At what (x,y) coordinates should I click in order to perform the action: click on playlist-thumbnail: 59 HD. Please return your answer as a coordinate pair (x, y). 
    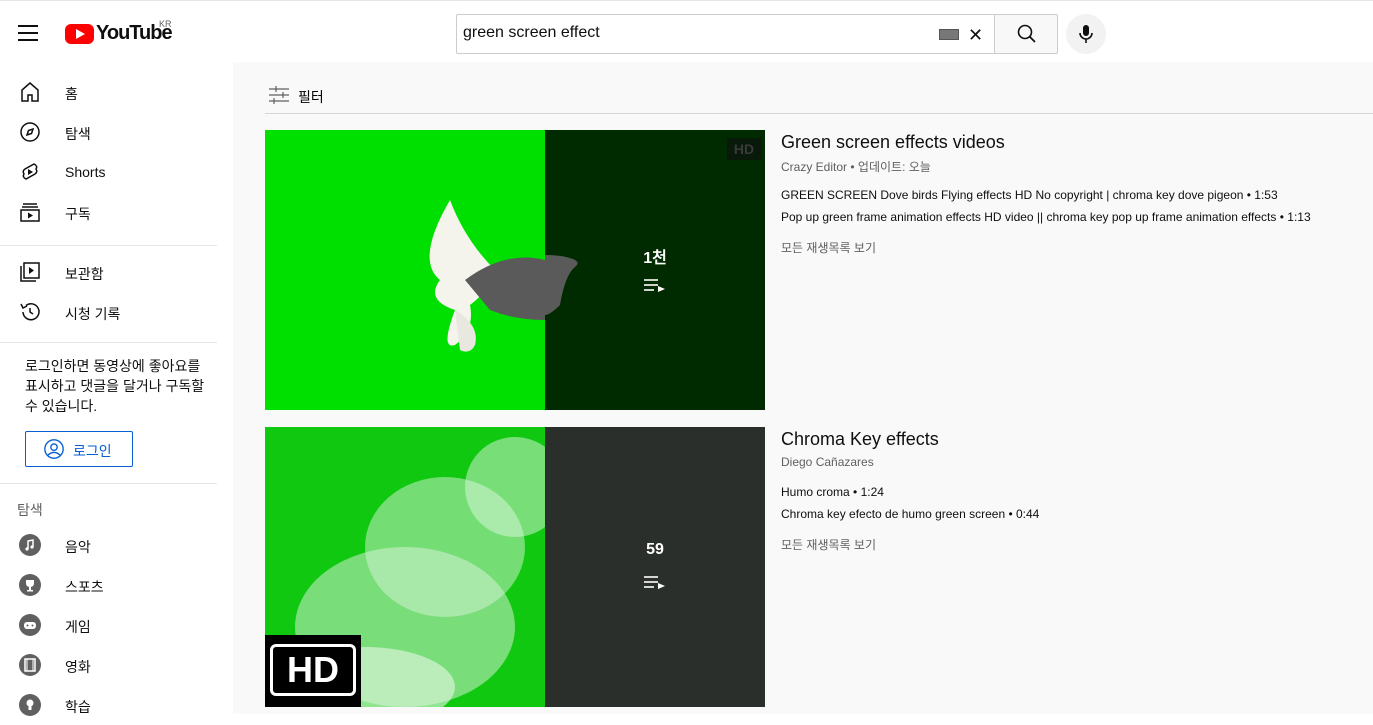
    Looking at the image, I should click on (515, 567).